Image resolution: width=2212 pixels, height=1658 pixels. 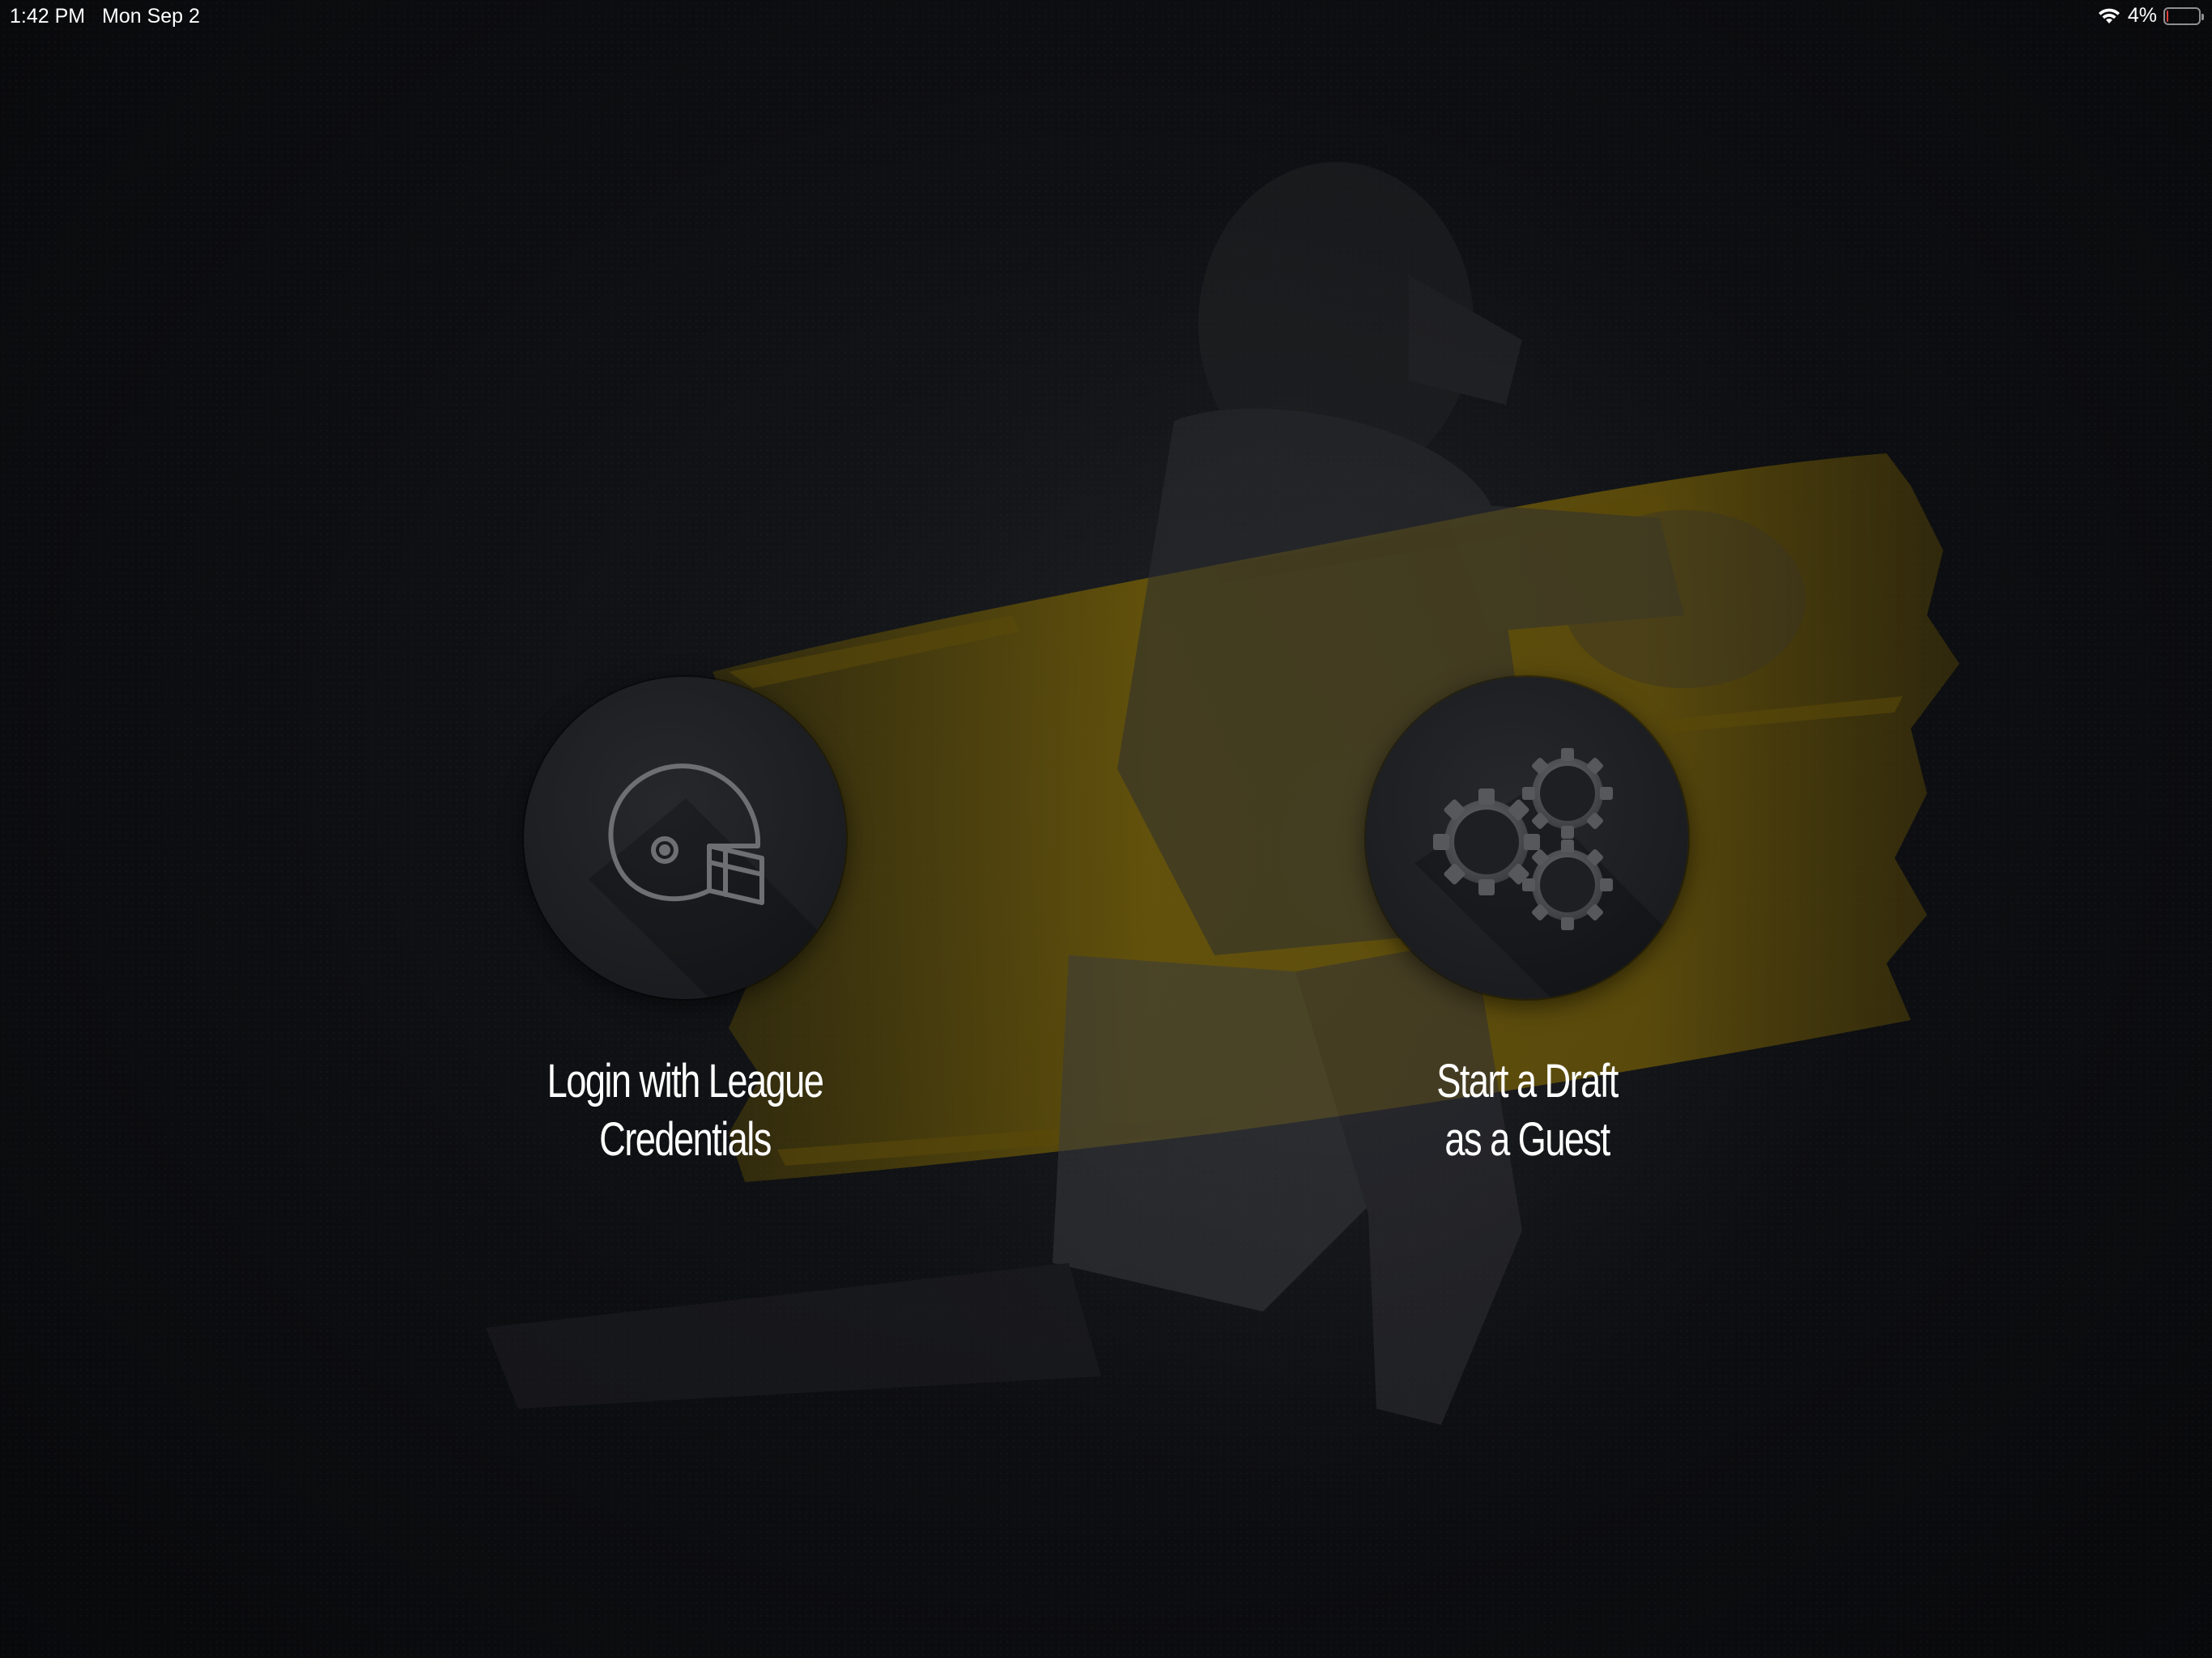 I want to click on battery-icon, so click(x=2183, y=15).